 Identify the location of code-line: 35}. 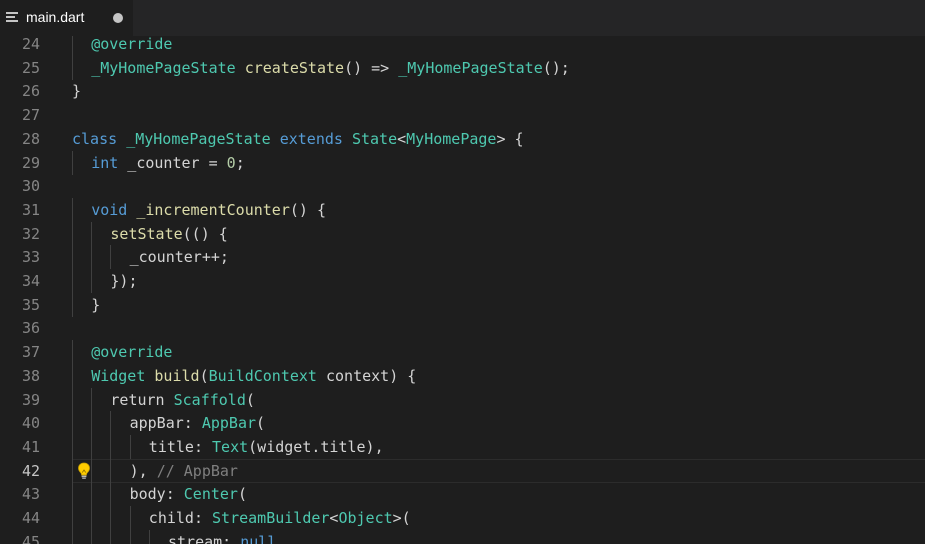
(462, 304).